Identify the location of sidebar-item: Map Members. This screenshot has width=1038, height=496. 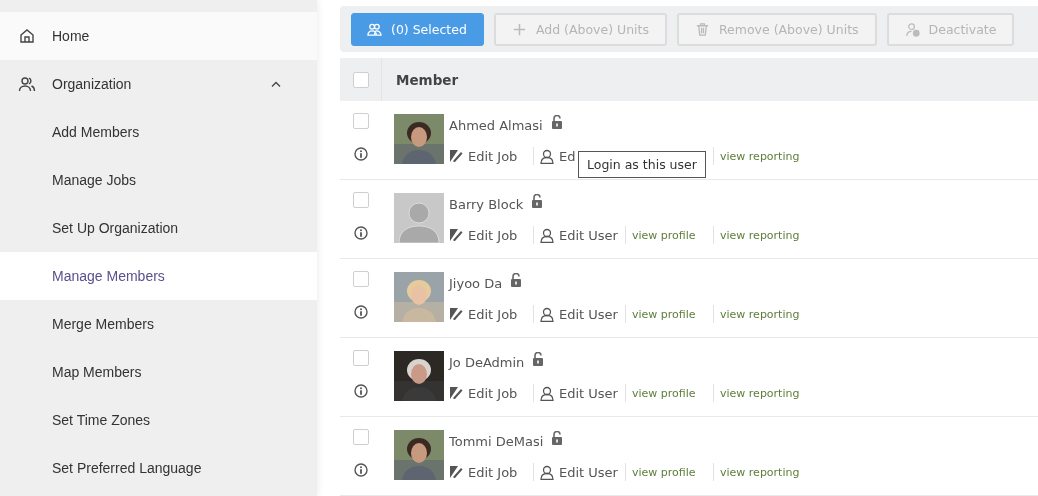
(158, 372).